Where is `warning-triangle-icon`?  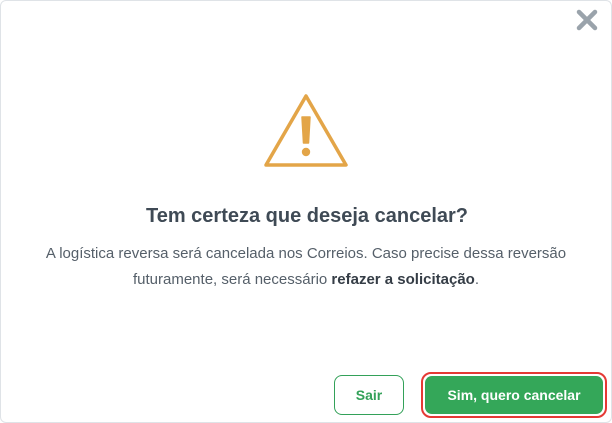
warning-triangle-icon is located at coordinates (306, 130).